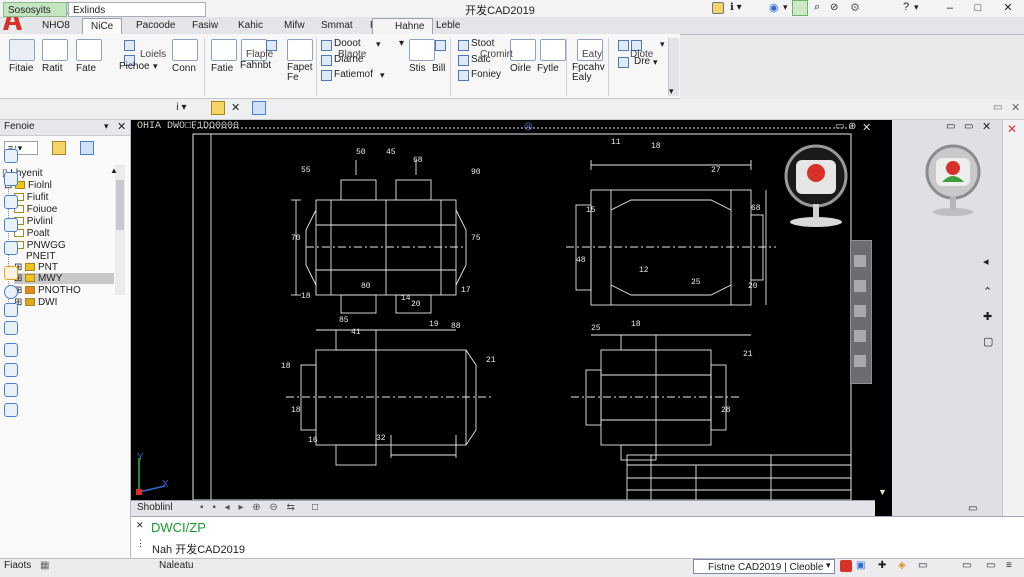 This screenshot has width=1024, height=577. I want to click on scroll-down-icon: ▼, so click(882, 492).